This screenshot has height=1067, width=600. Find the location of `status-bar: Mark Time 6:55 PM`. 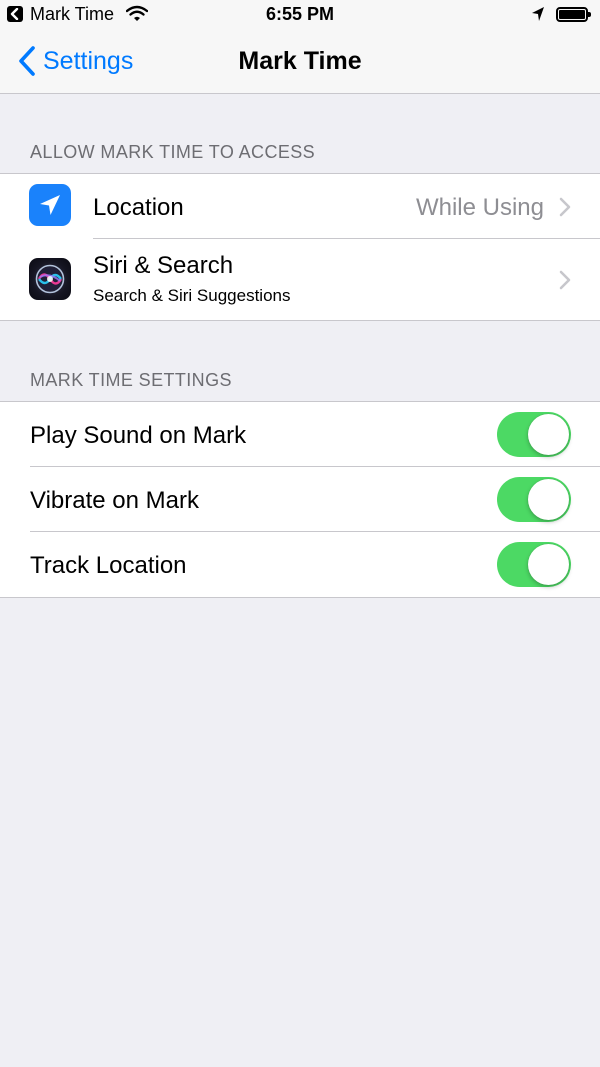

status-bar: Mark Time 6:55 PM is located at coordinates (300, 15).